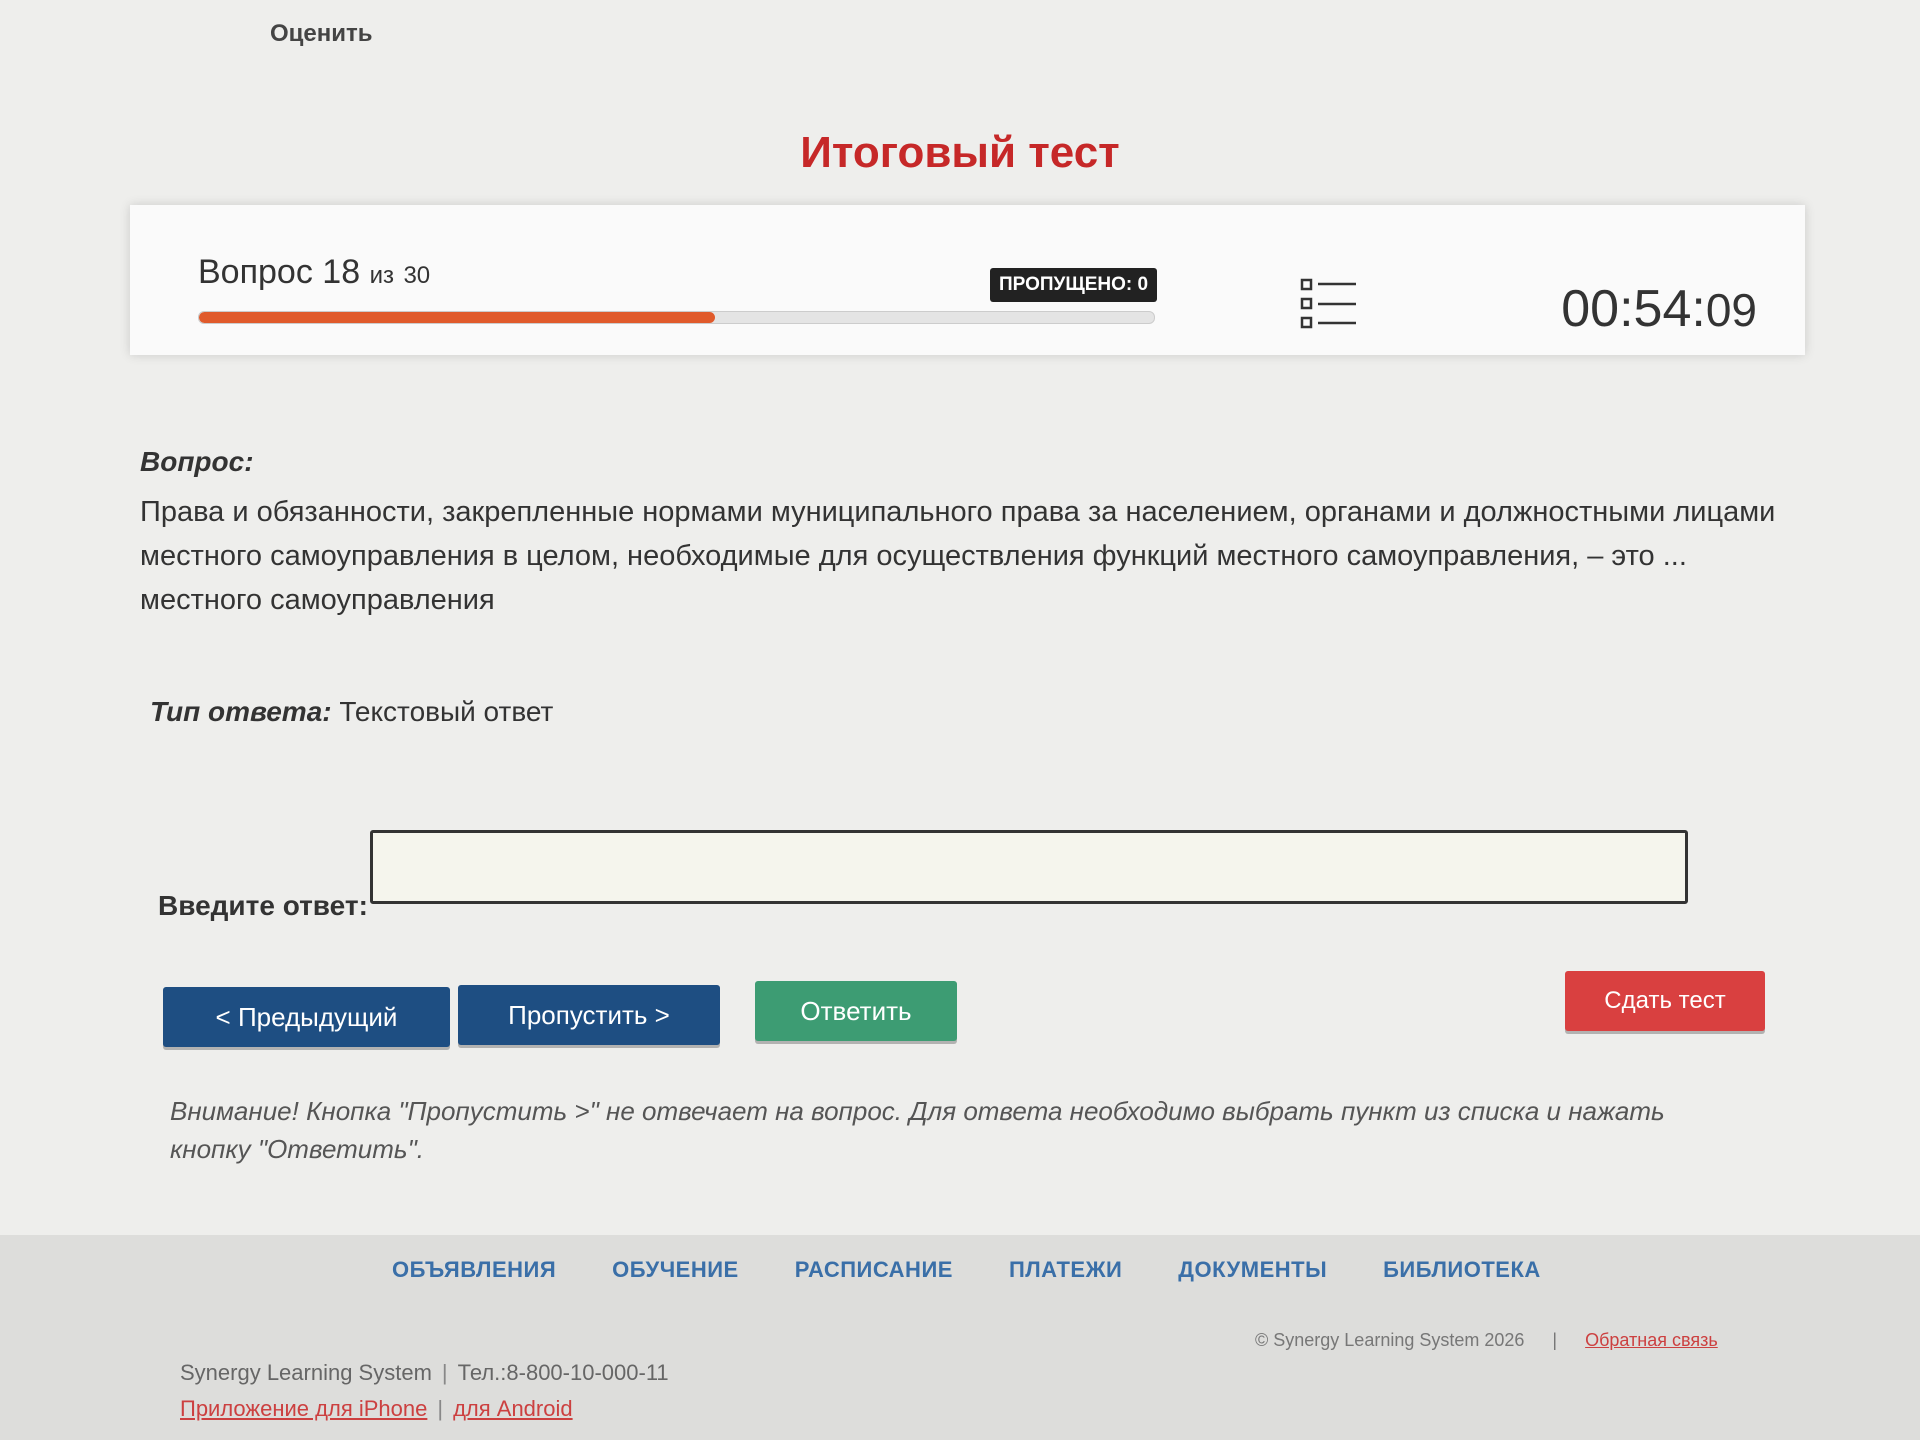  Describe the element at coordinates (314, 272) in the screenshot. I see `question-counter: Вопрос 18 из 30` at that location.